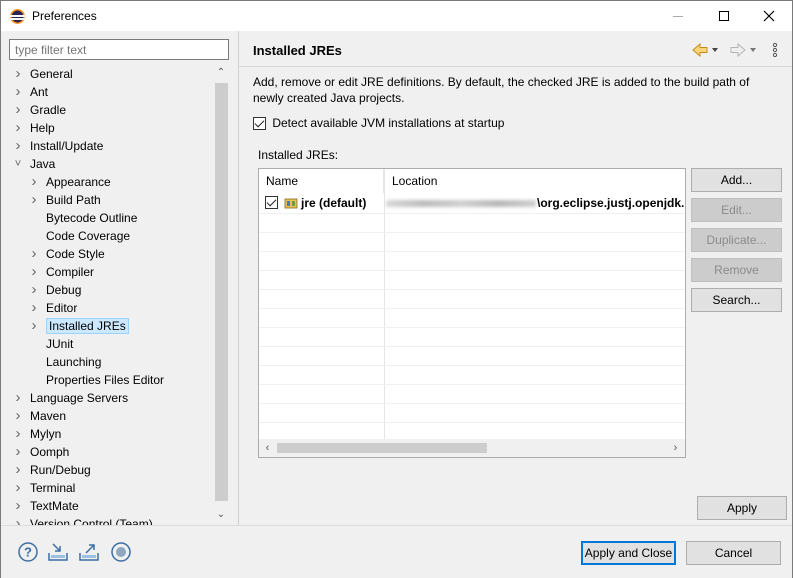 The image size is (793, 578). Describe the element at coordinates (744, 50) in the screenshot. I see `forward-arrow-icon` at that location.